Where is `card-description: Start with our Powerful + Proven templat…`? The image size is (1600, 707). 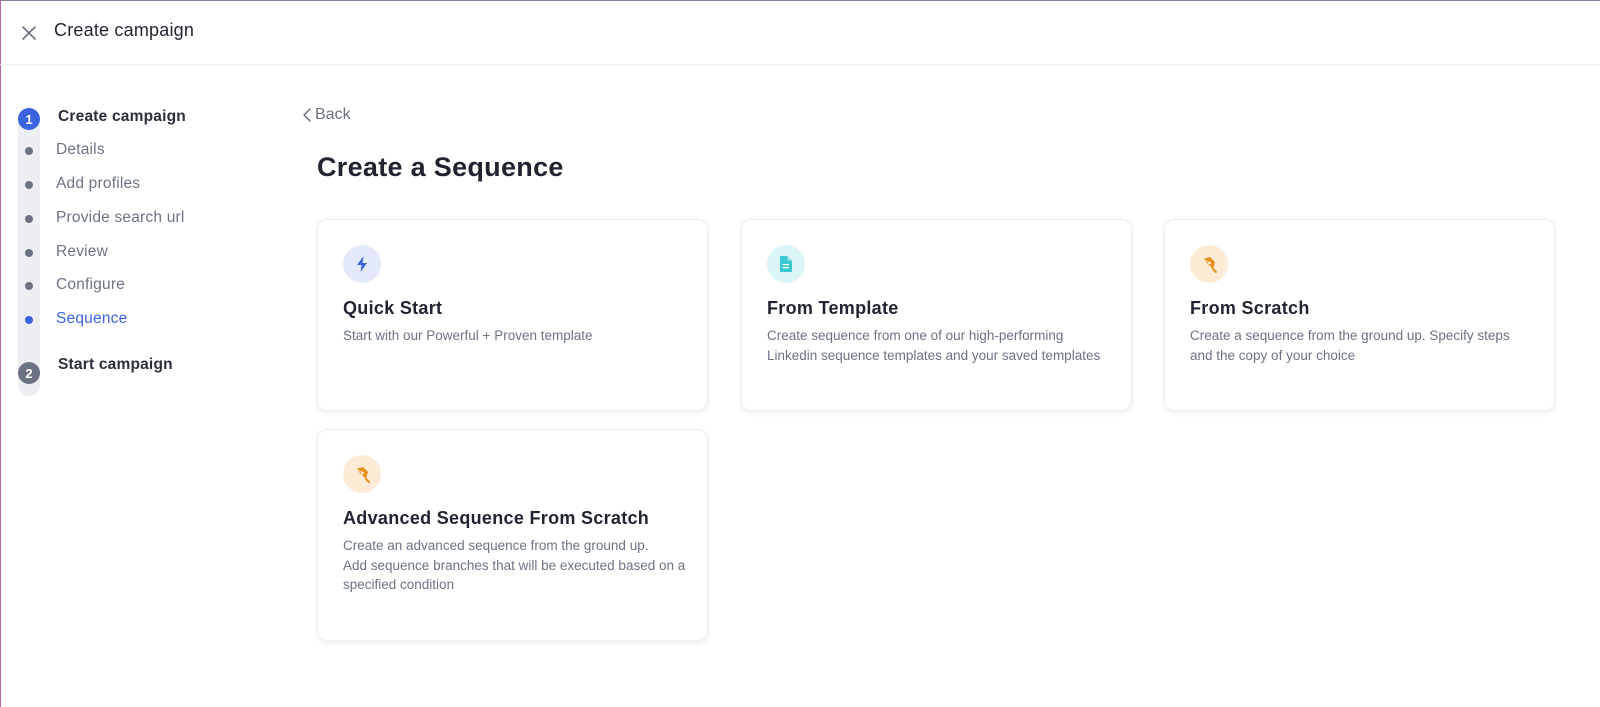 card-description: Start with our Powerful + Proven templat… is located at coordinates (515, 336).